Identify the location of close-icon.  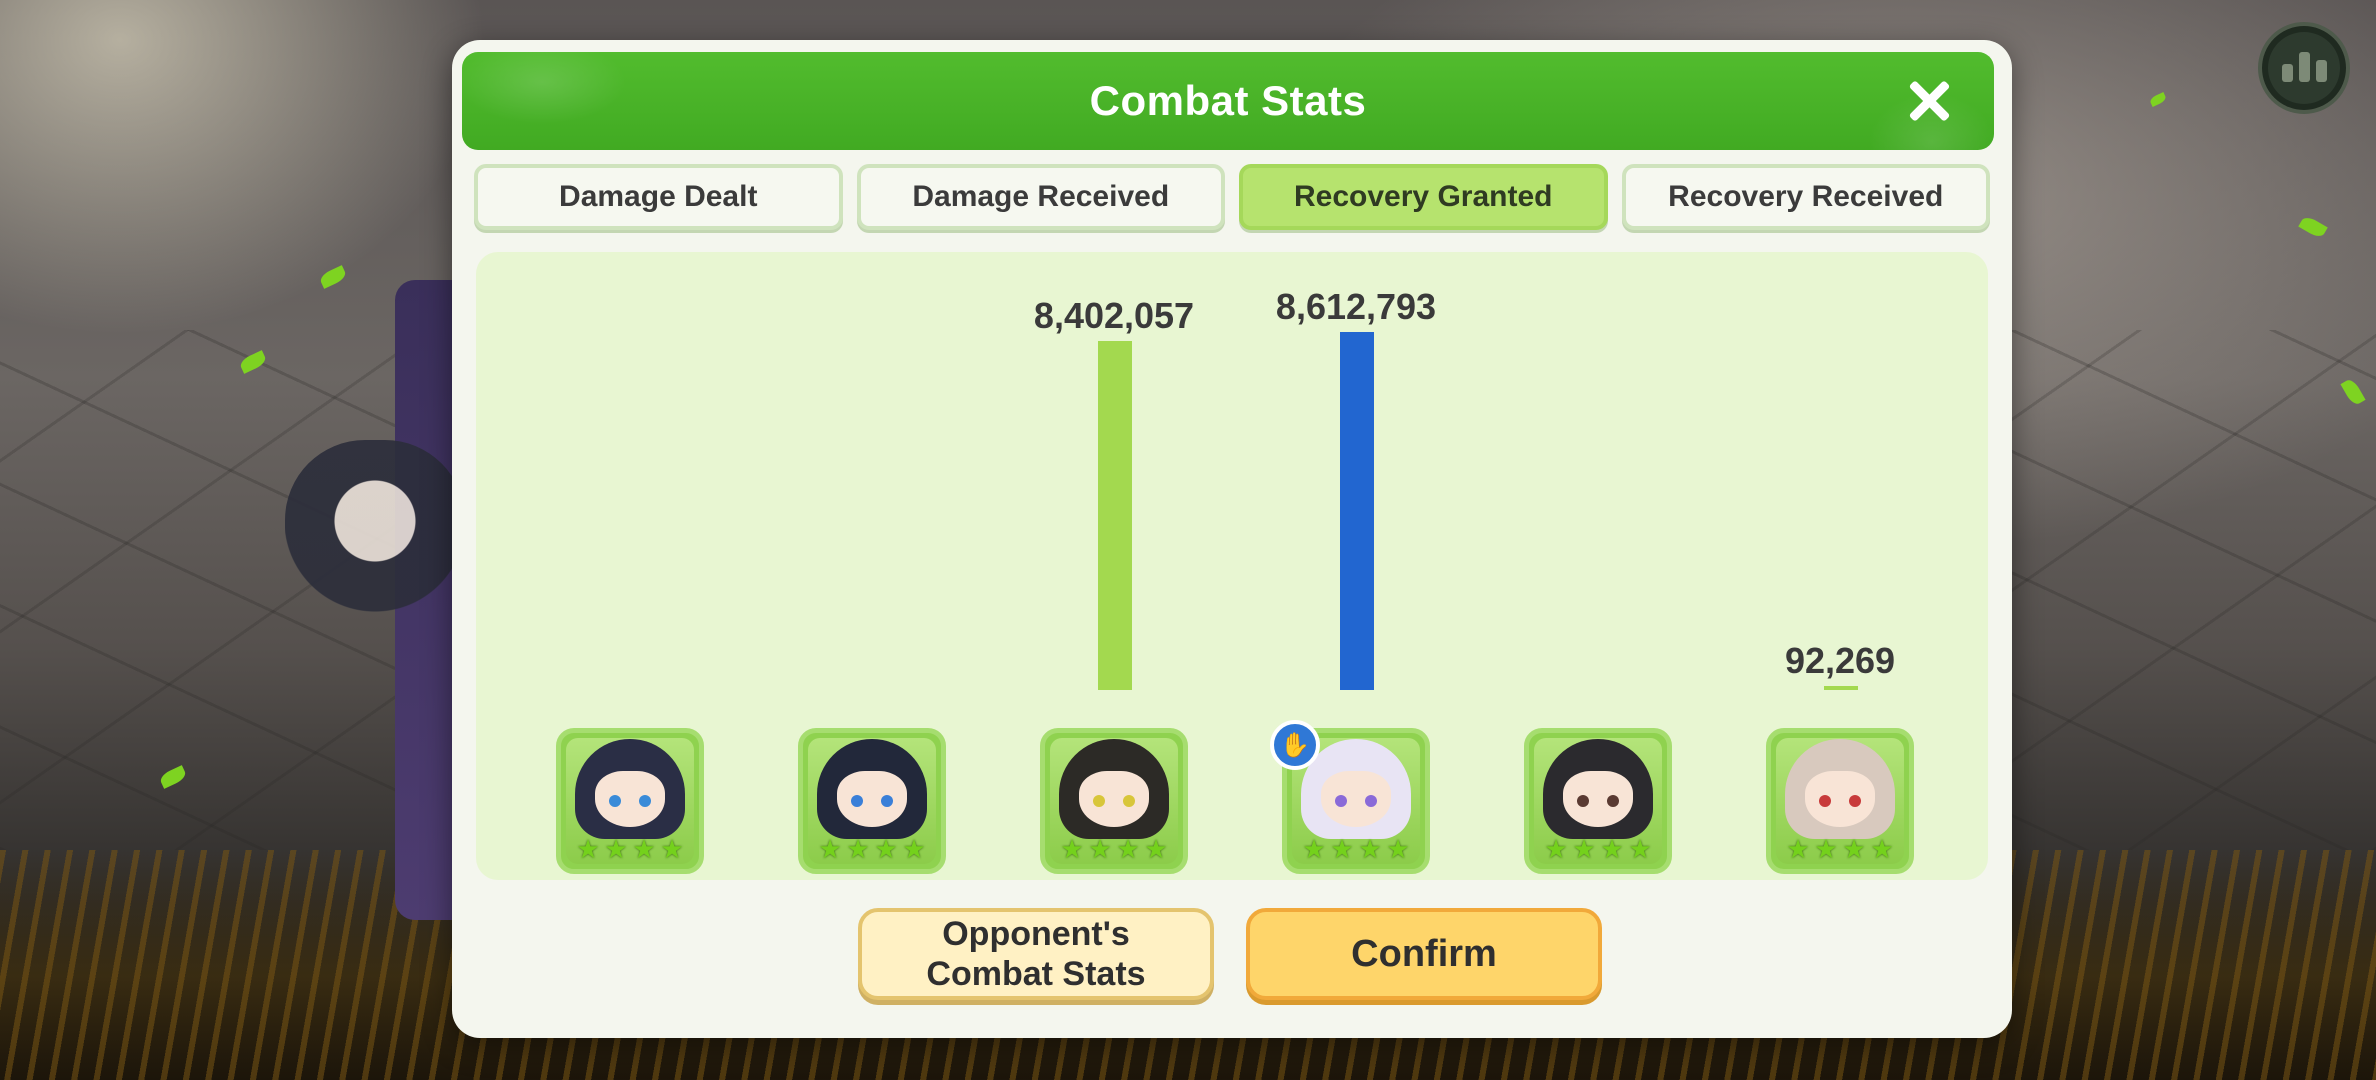
(1929, 101).